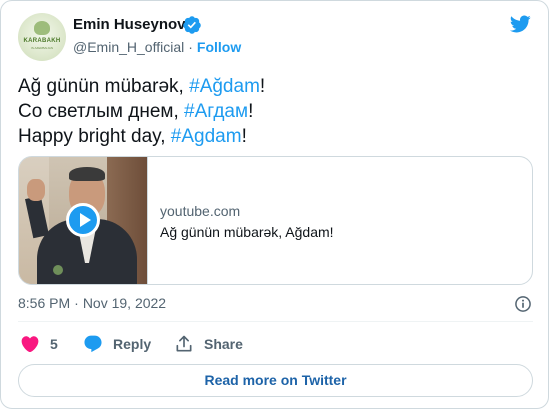 The width and height of the screenshot is (551, 409). What do you see at coordinates (93, 344) in the screenshot?
I see `reply-bubble-icon` at bounding box center [93, 344].